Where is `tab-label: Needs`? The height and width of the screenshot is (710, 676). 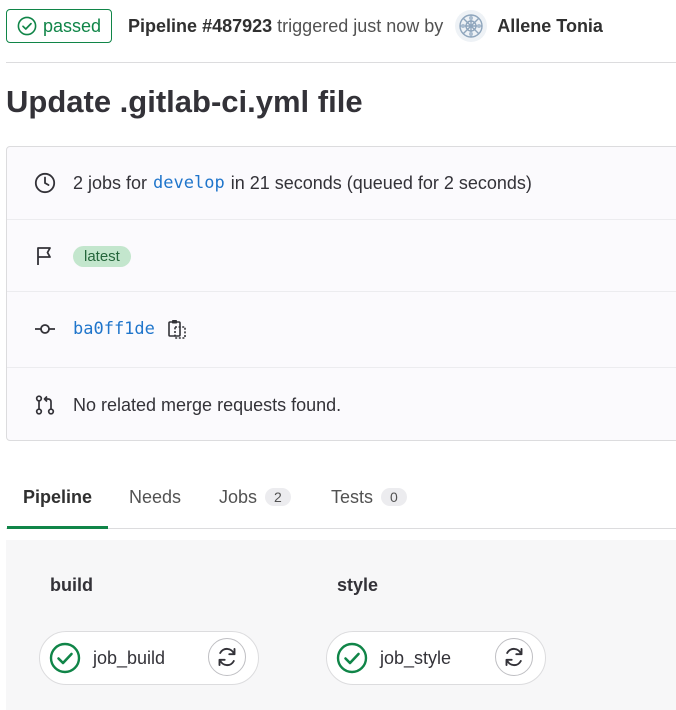 tab-label: Needs is located at coordinates (155, 496).